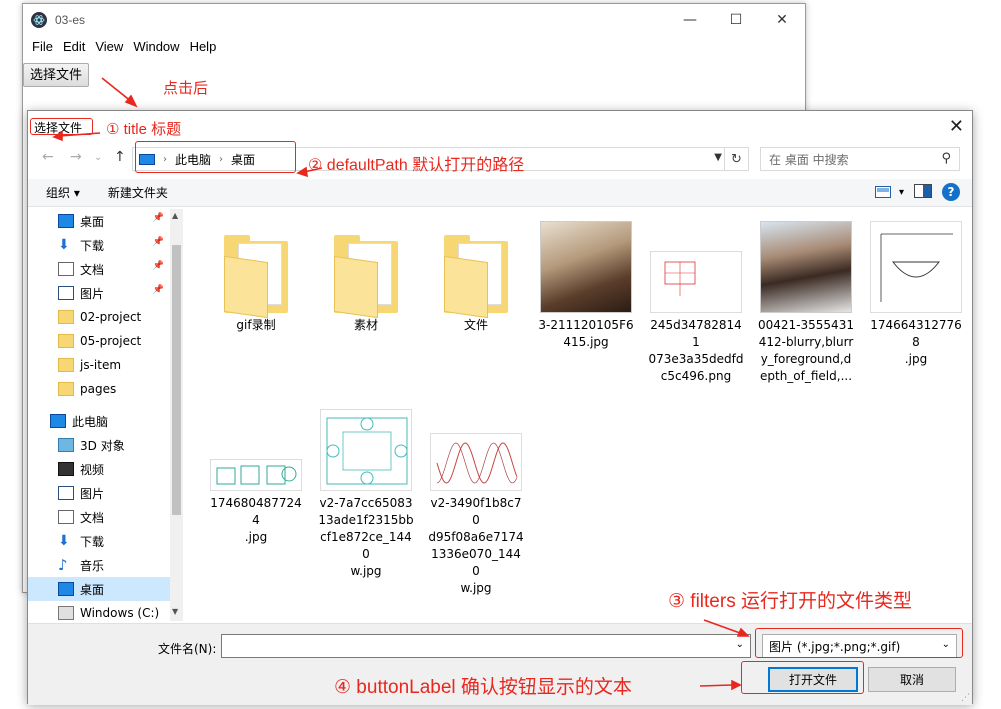  I want to click on back-arrow-icon: ←, so click(48, 157).